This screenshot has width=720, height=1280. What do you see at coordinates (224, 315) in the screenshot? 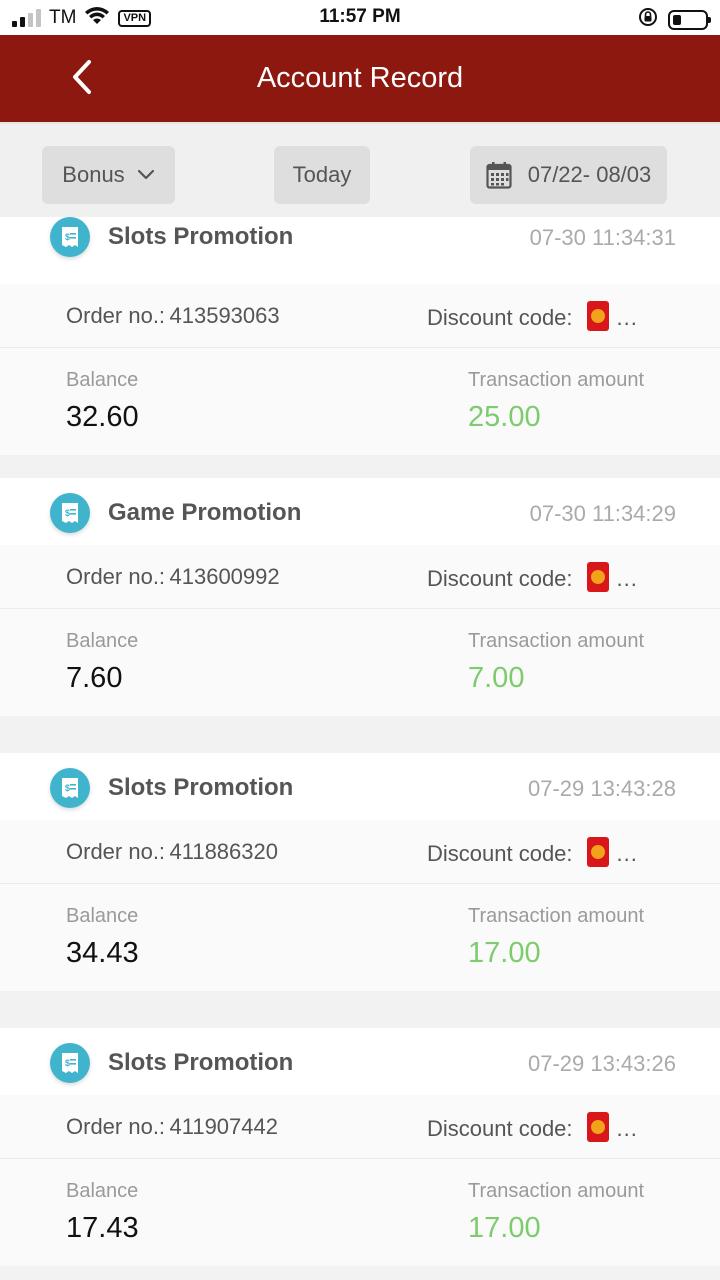
I see `order-number: 413593063` at bounding box center [224, 315].